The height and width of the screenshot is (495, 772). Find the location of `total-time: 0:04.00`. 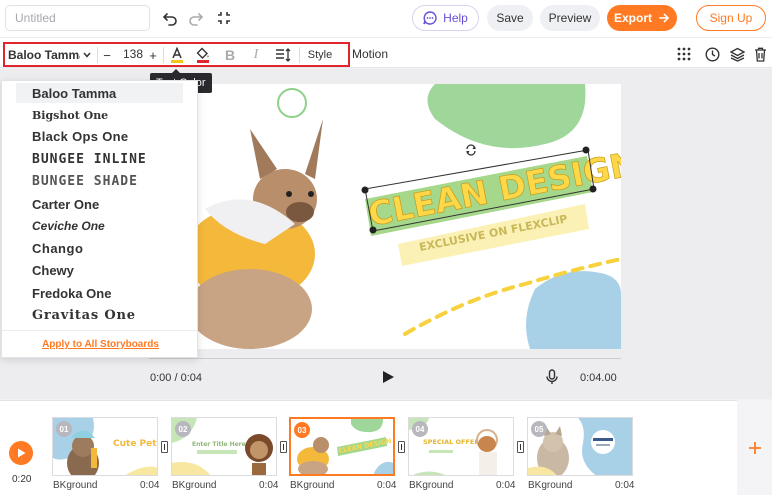

total-time: 0:04.00 is located at coordinates (598, 378).